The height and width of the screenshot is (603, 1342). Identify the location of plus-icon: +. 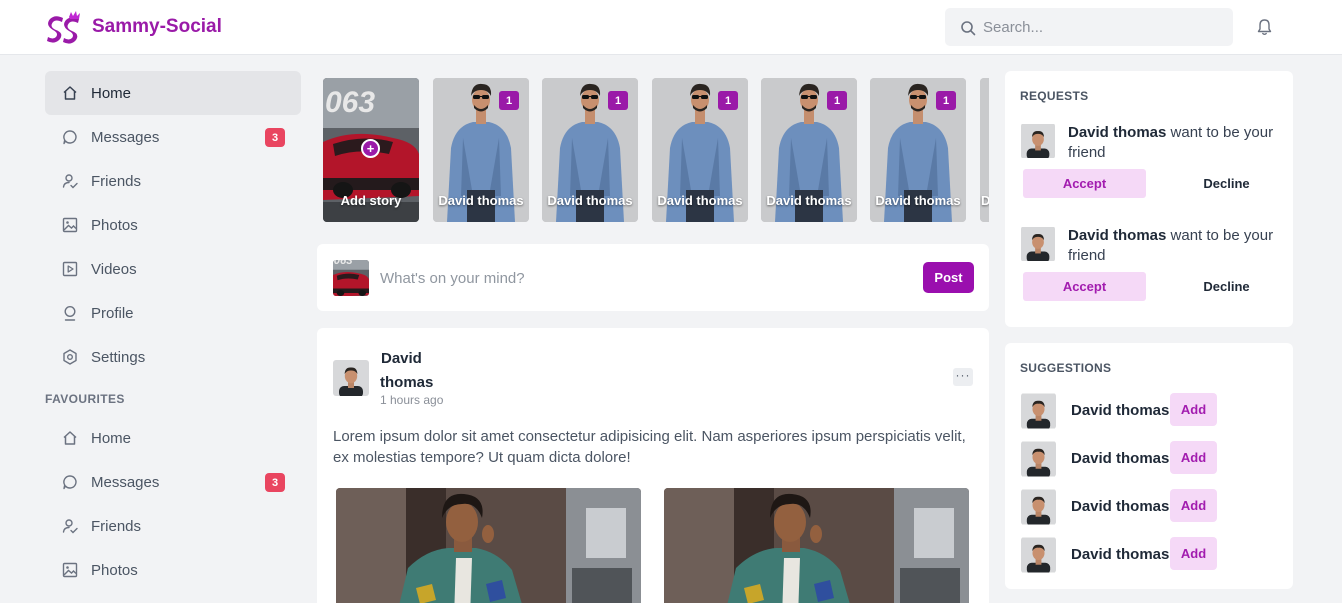
(370, 148).